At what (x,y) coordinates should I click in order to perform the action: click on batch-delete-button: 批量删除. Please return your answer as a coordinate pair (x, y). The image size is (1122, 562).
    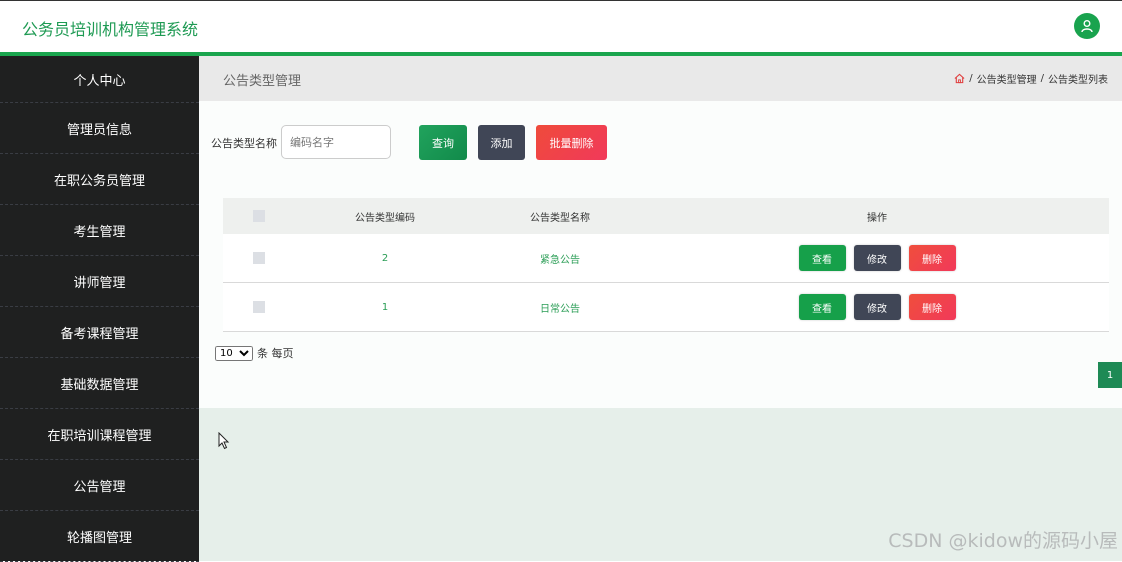
    Looking at the image, I should click on (571, 142).